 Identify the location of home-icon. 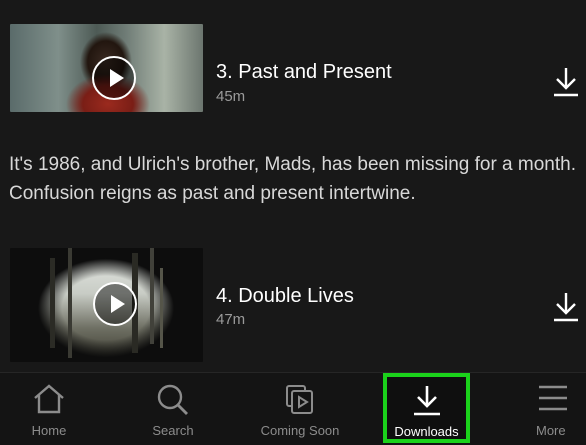
(49, 399).